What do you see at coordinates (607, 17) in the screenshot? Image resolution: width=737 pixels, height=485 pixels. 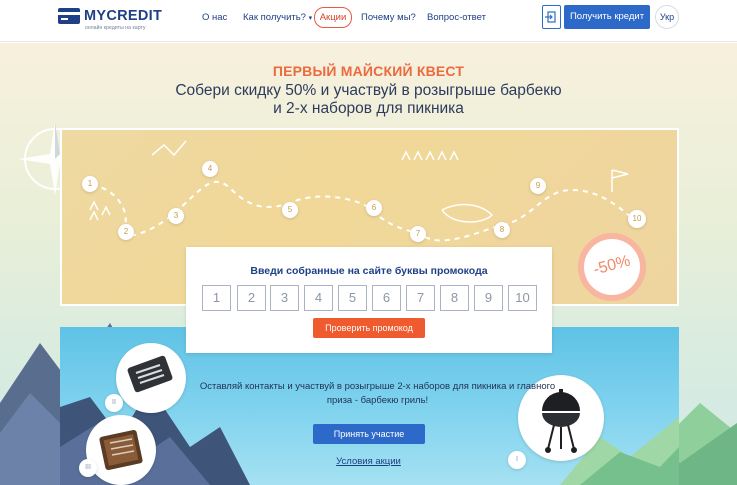 I see `get-credit-button: Получить кредит` at bounding box center [607, 17].